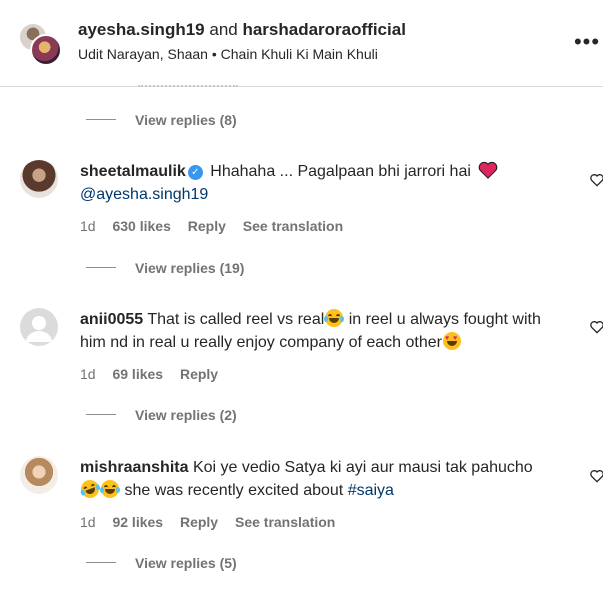  What do you see at coordinates (586, 42) in the screenshot?
I see `more-horizontal-icon: •••` at bounding box center [586, 42].